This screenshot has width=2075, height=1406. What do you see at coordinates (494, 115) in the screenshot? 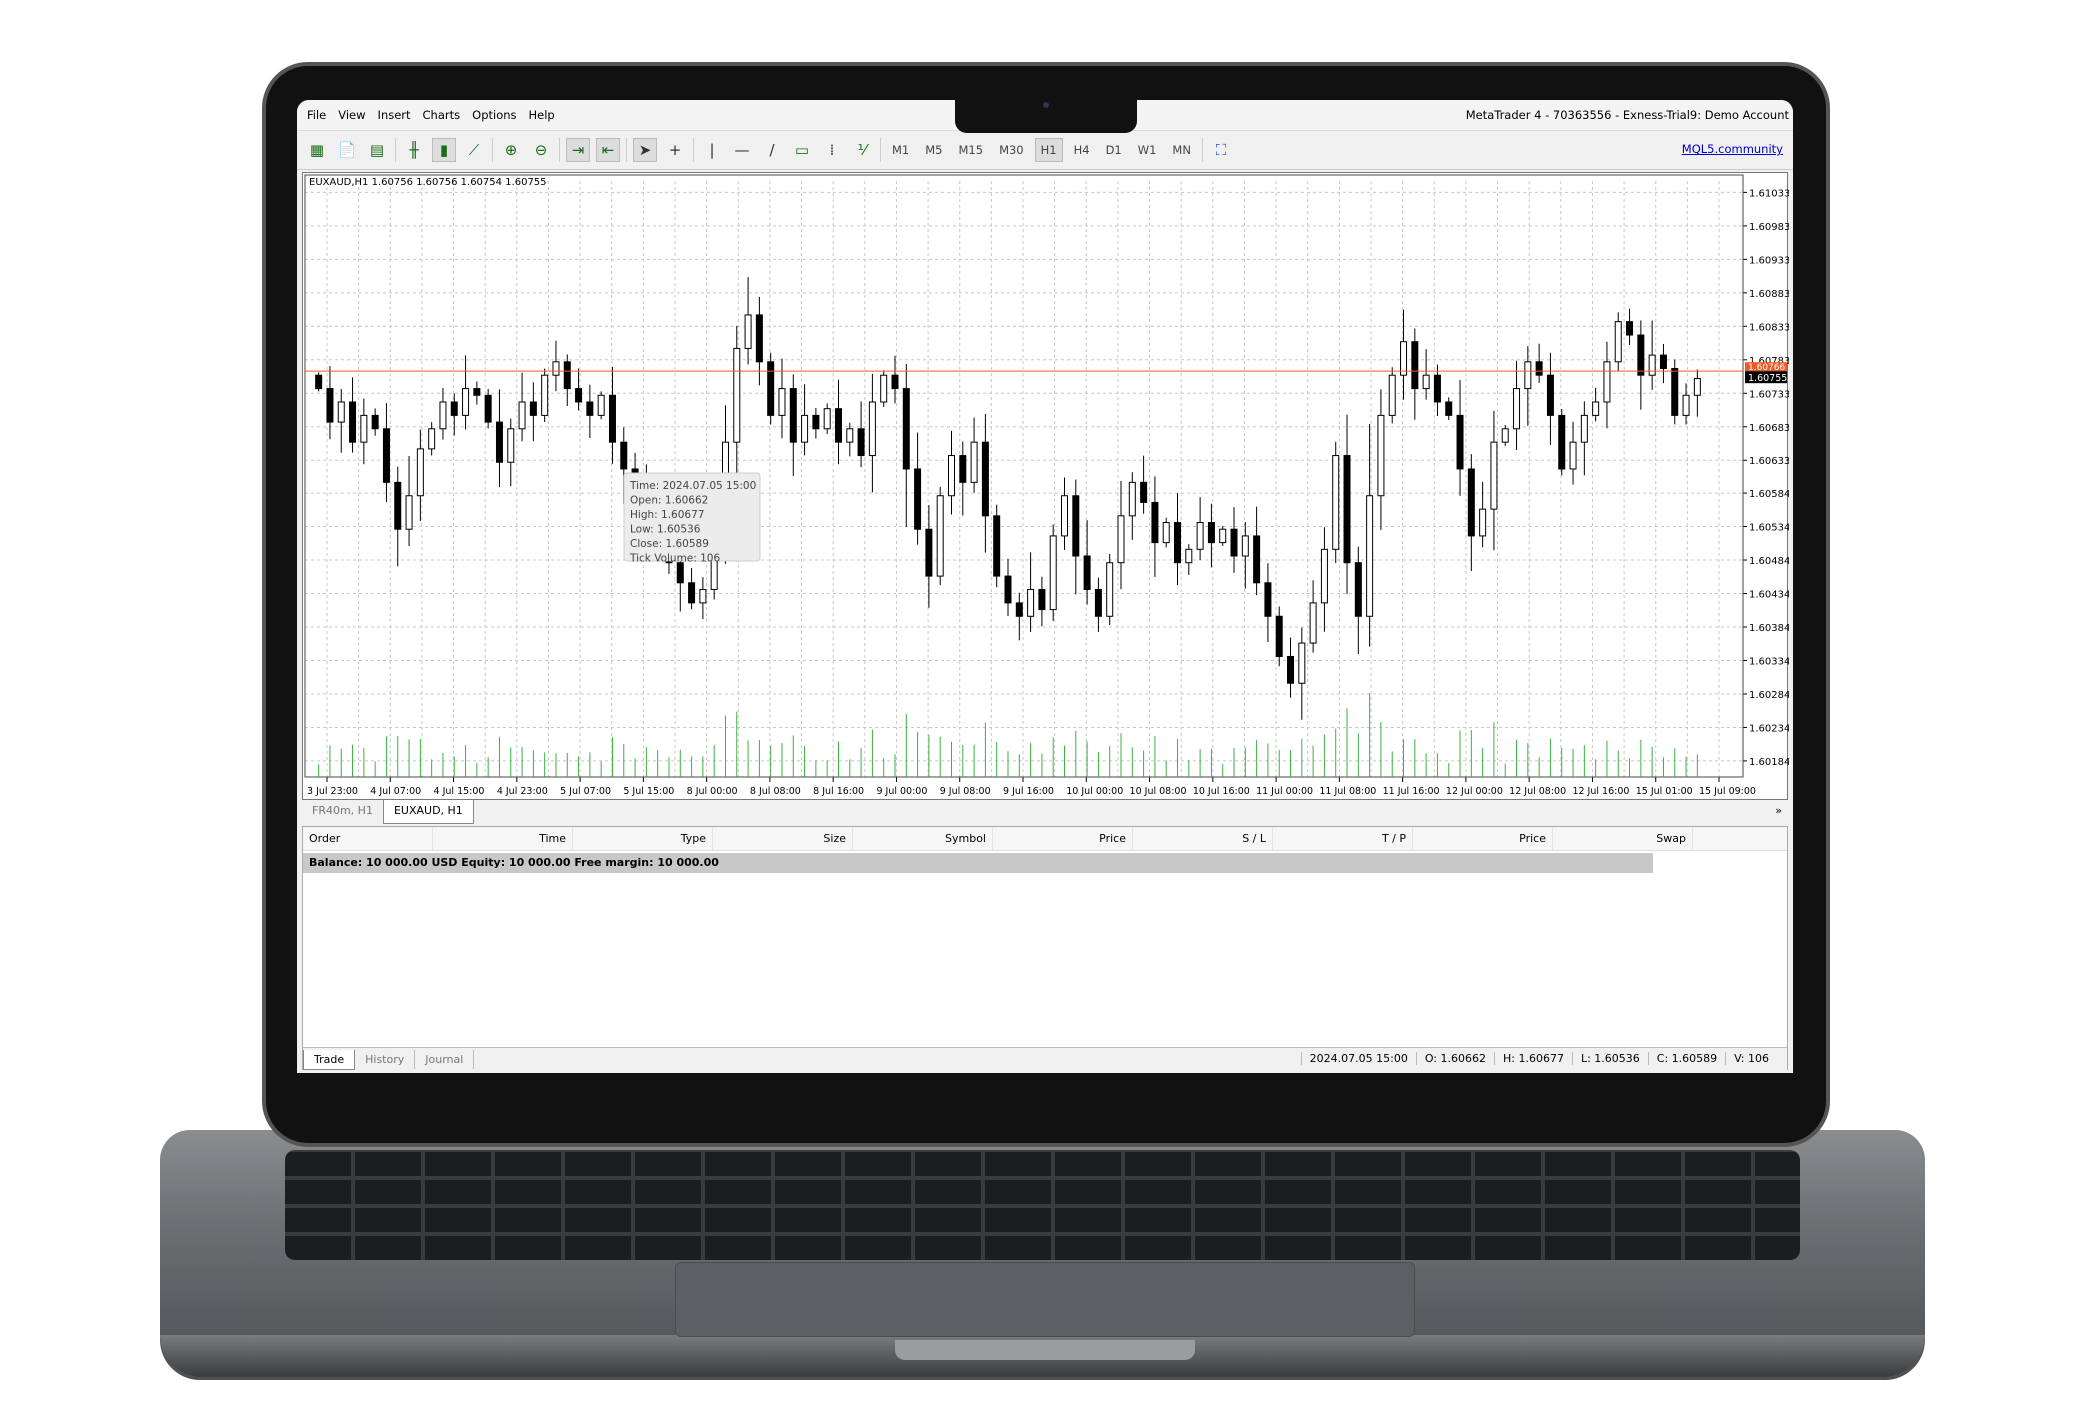
I see `menu-options: Options` at bounding box center [494, 115].